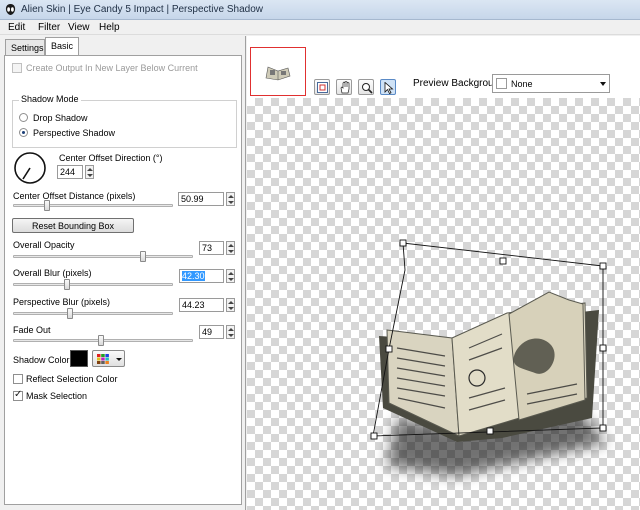 This screenshot has width=640, height=510. I want to click on tab-settings: Settings, so click(25, 47).